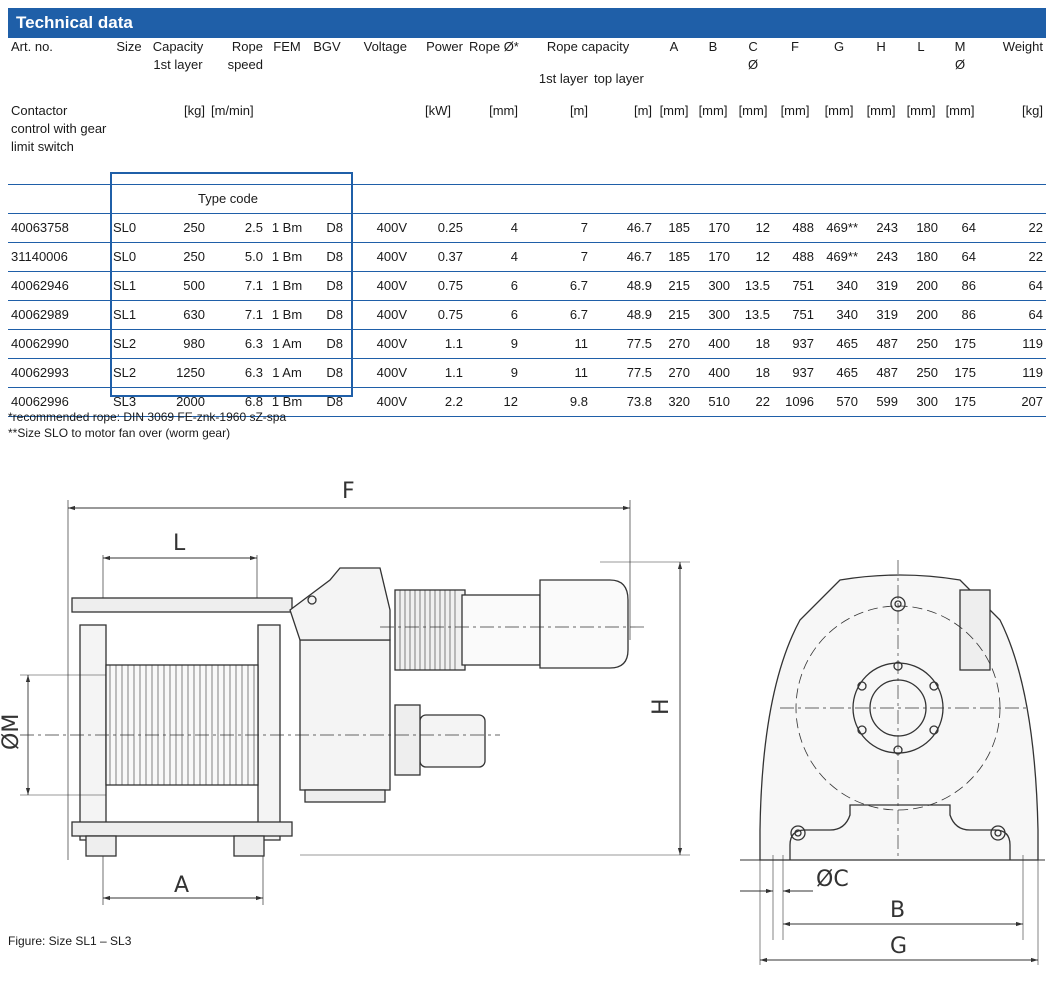 The image size is (1049, 988). Describe the element at coordinates (619, 78) in the screenshot. I see `header-rope-cap-top: top layer` at that location.